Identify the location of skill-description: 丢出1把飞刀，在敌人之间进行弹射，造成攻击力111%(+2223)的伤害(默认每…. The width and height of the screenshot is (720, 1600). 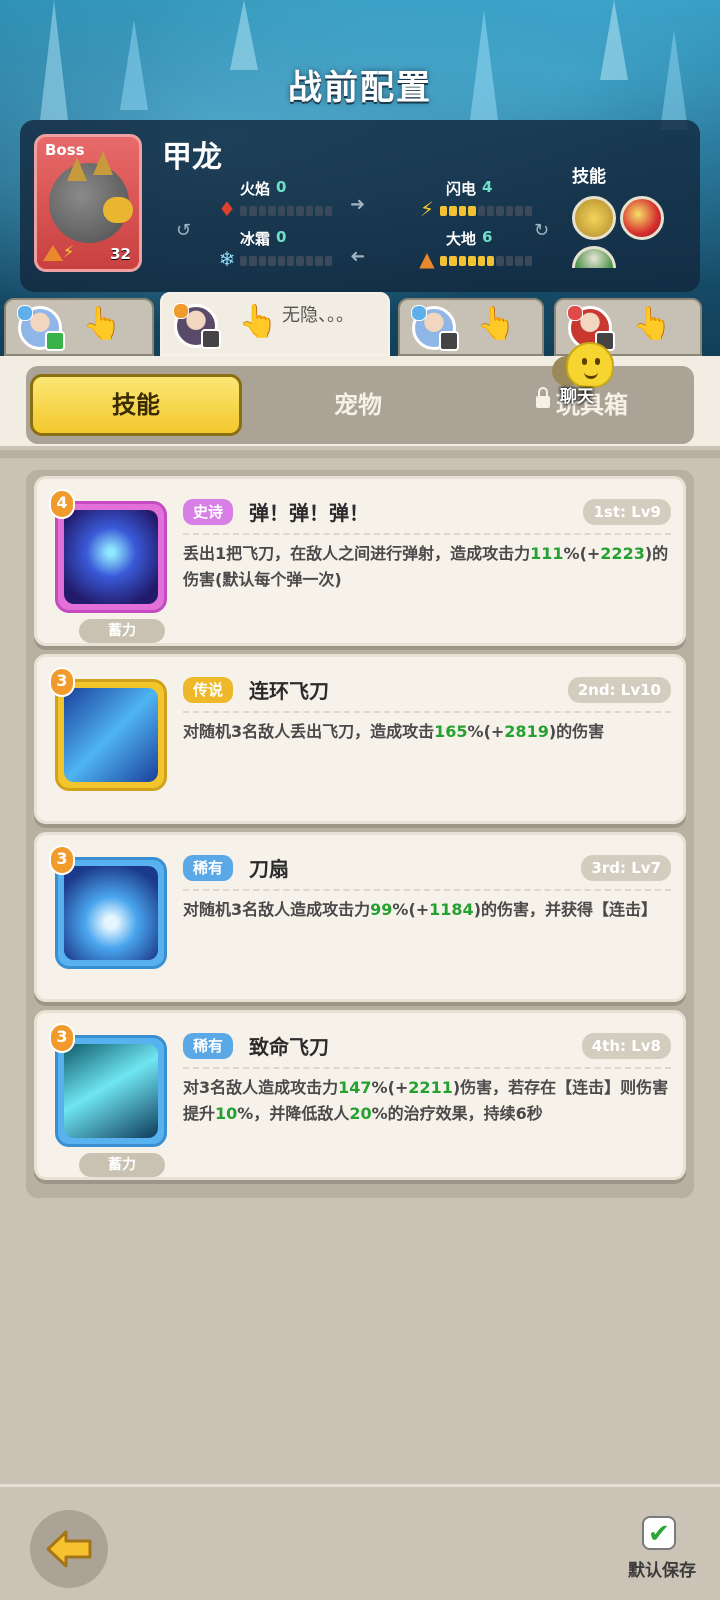
(426, 566).